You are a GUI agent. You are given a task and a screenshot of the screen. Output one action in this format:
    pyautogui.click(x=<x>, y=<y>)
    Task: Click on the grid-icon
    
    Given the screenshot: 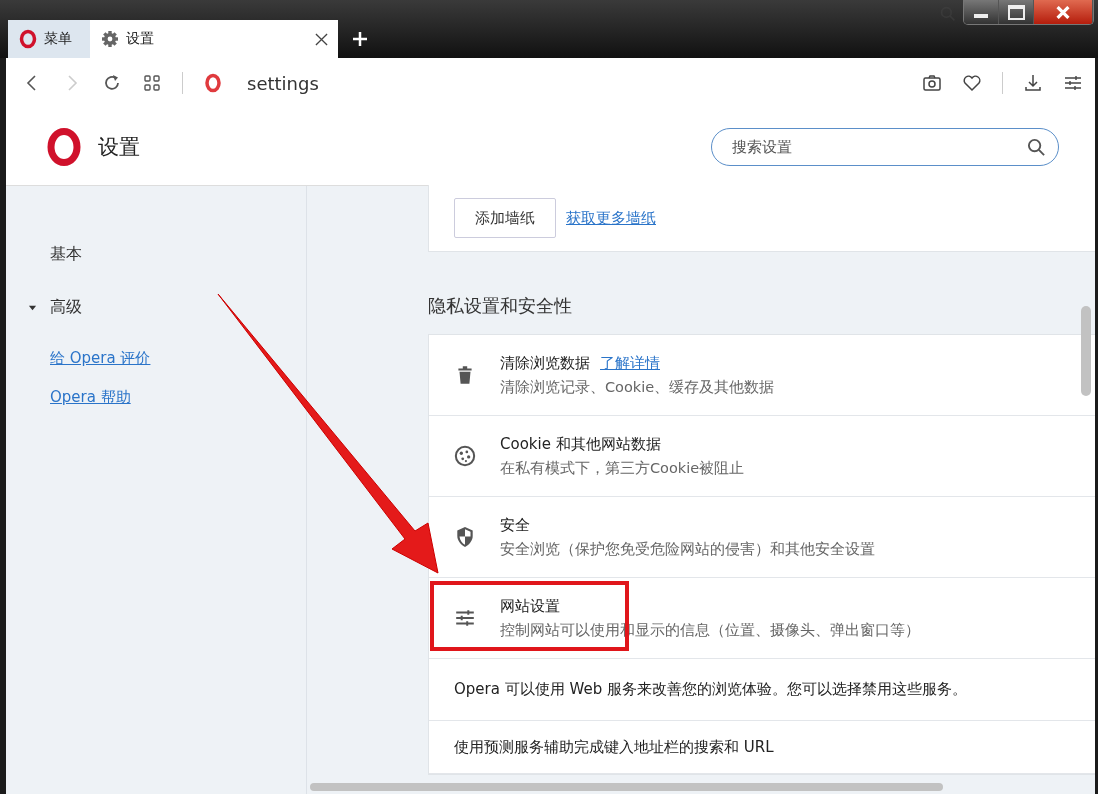 What is the action you would take?
    pyautogui.click(x=152, y=83)
    